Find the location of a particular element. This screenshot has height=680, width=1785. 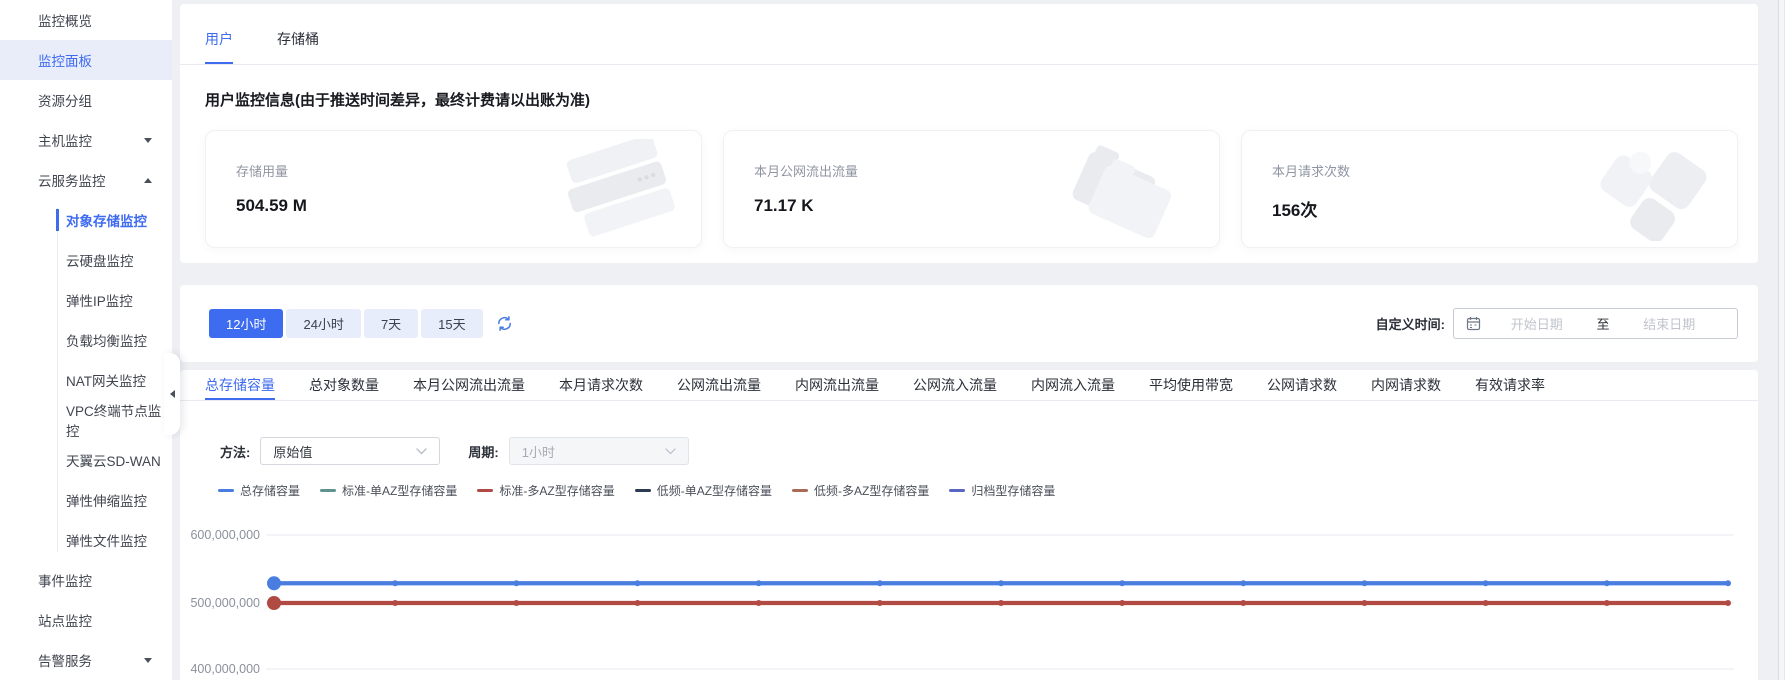

metric-tab-total-storage: 总存储容量 is located at coordinates (240, 385).